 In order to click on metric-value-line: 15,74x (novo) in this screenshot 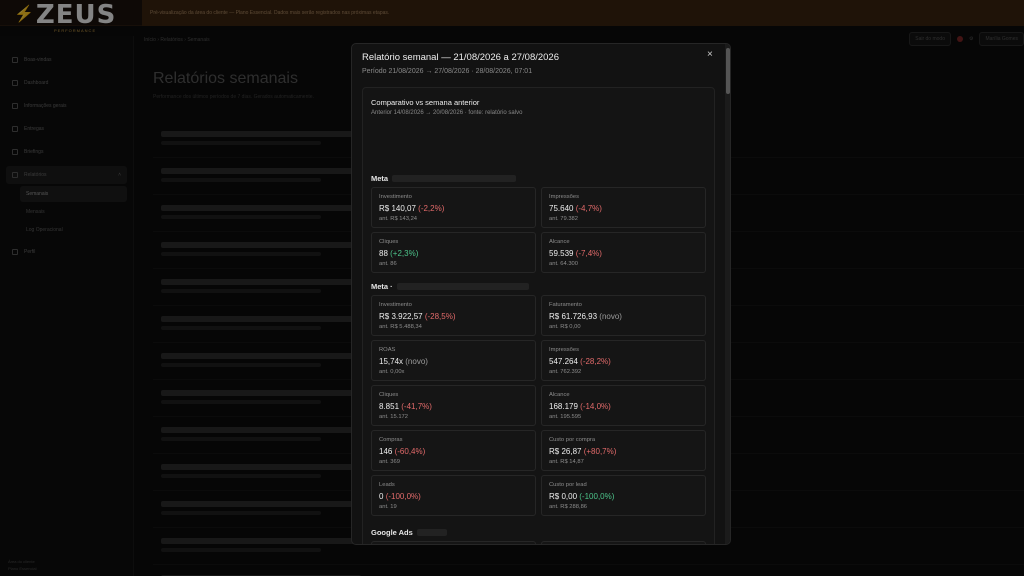, I will do `click(403, 361)`.